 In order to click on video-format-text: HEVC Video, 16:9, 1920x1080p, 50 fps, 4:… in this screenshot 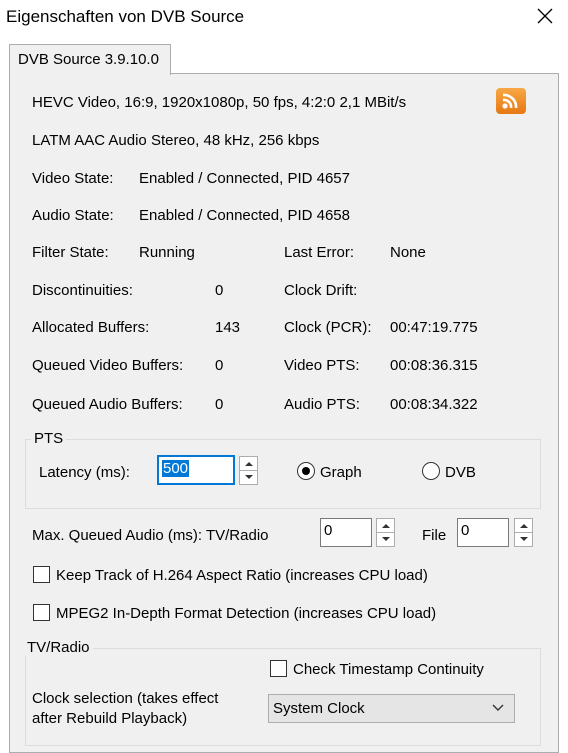, I will do `click(219, 102)`.